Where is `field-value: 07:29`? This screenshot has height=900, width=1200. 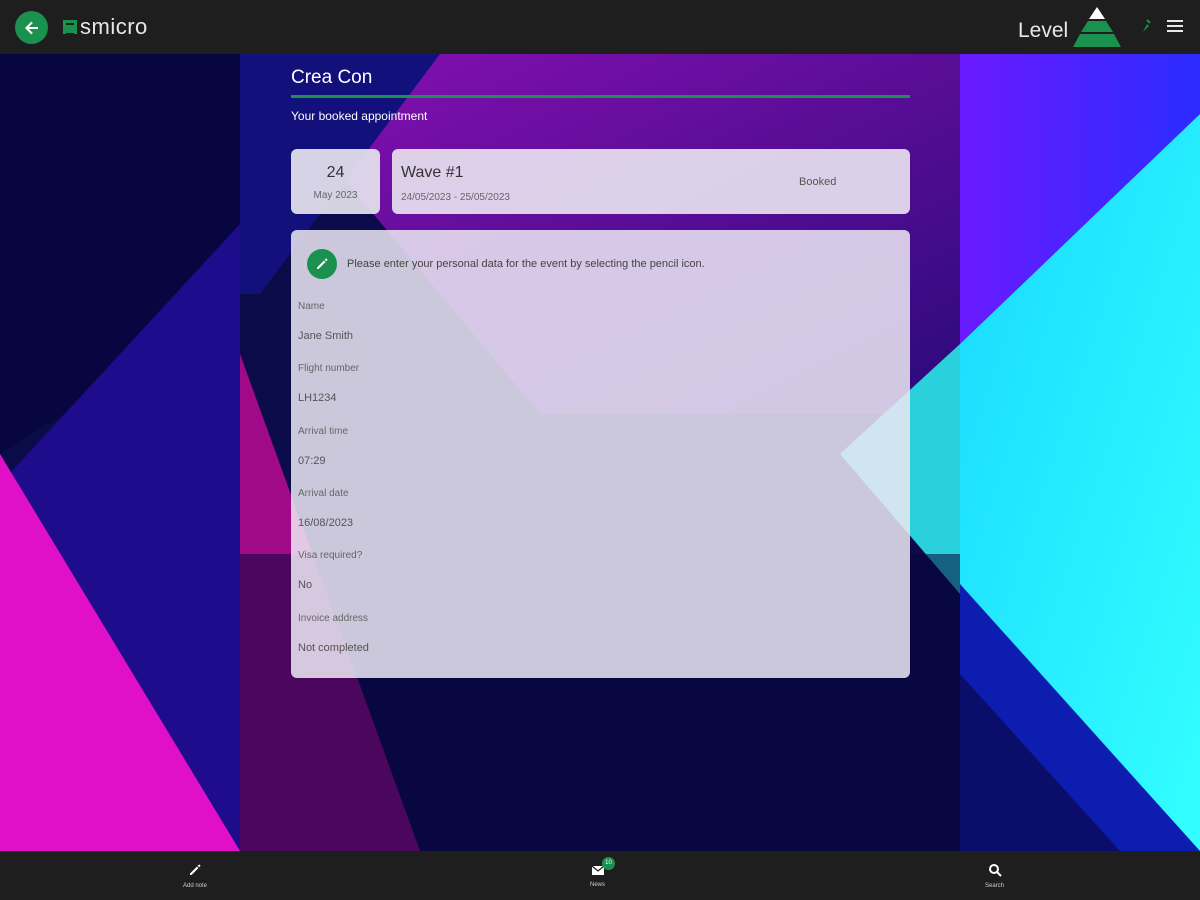
field-value: 07:29 is located at coordinates (312, 461).